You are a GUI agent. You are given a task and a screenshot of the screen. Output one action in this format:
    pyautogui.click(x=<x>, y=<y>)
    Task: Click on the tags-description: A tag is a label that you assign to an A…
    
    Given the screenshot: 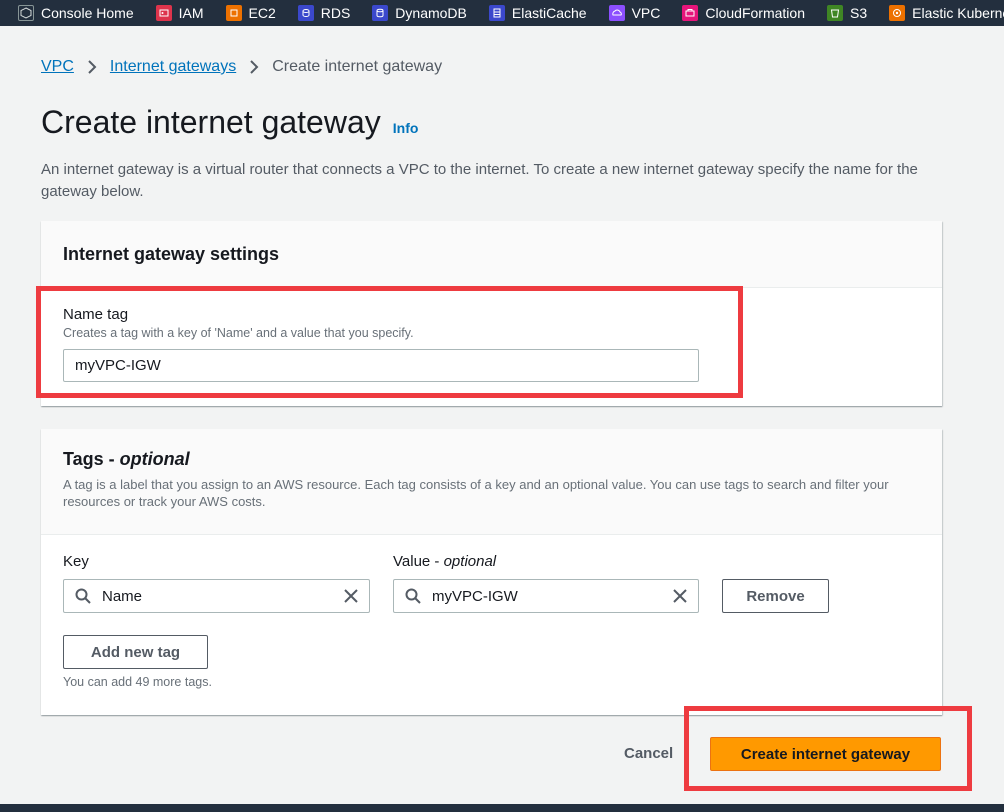 What is the action you would take?
    pyautogui.click(x=476, y=493)
    